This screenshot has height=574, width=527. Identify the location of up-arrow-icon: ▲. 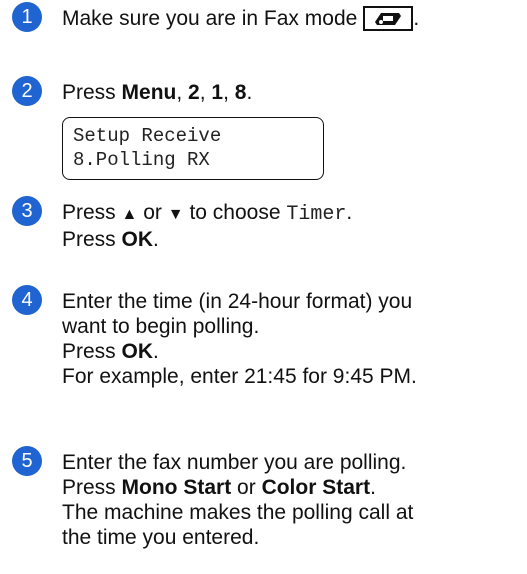
(129, 214).